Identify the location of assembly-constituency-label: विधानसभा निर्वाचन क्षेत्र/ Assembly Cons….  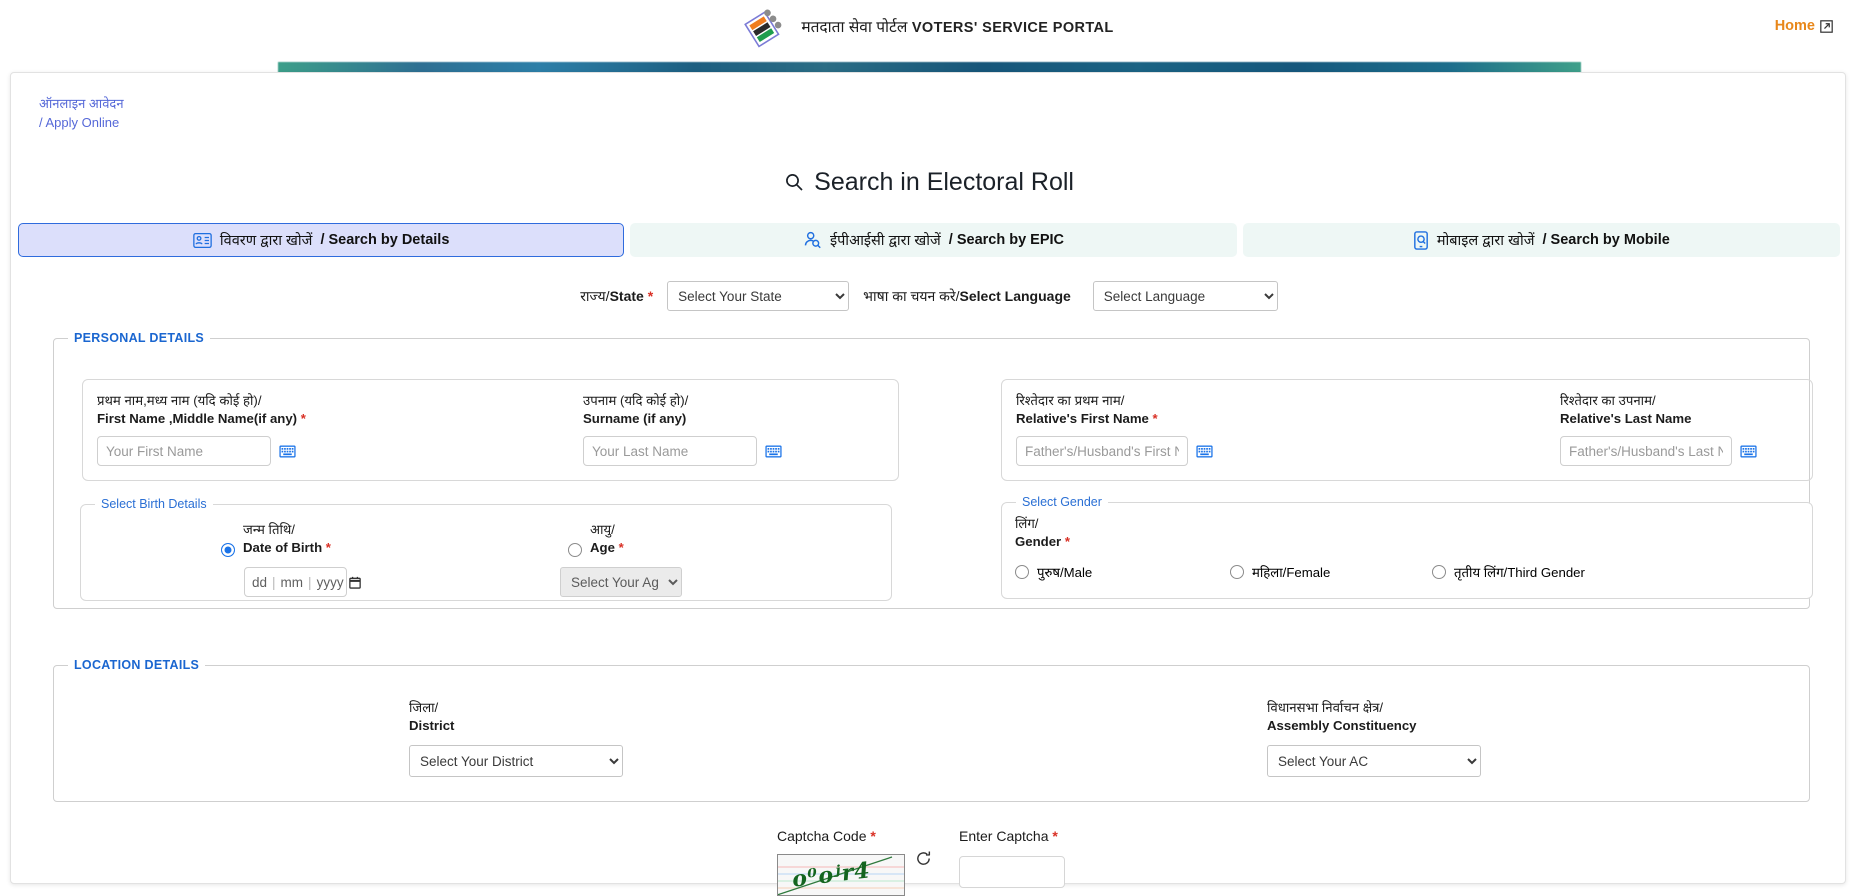
(1374, 717).